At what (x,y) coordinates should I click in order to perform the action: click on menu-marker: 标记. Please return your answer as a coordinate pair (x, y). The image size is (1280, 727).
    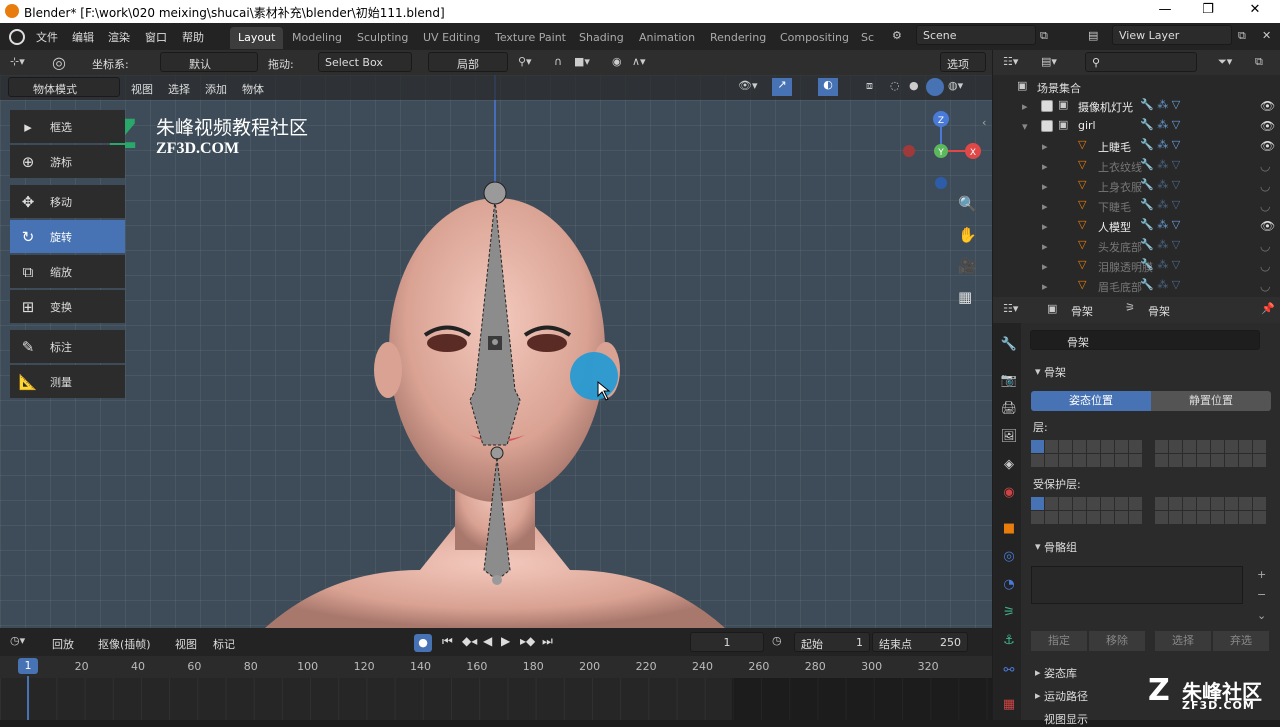
    Looking at the image, I should click on (224, 644).